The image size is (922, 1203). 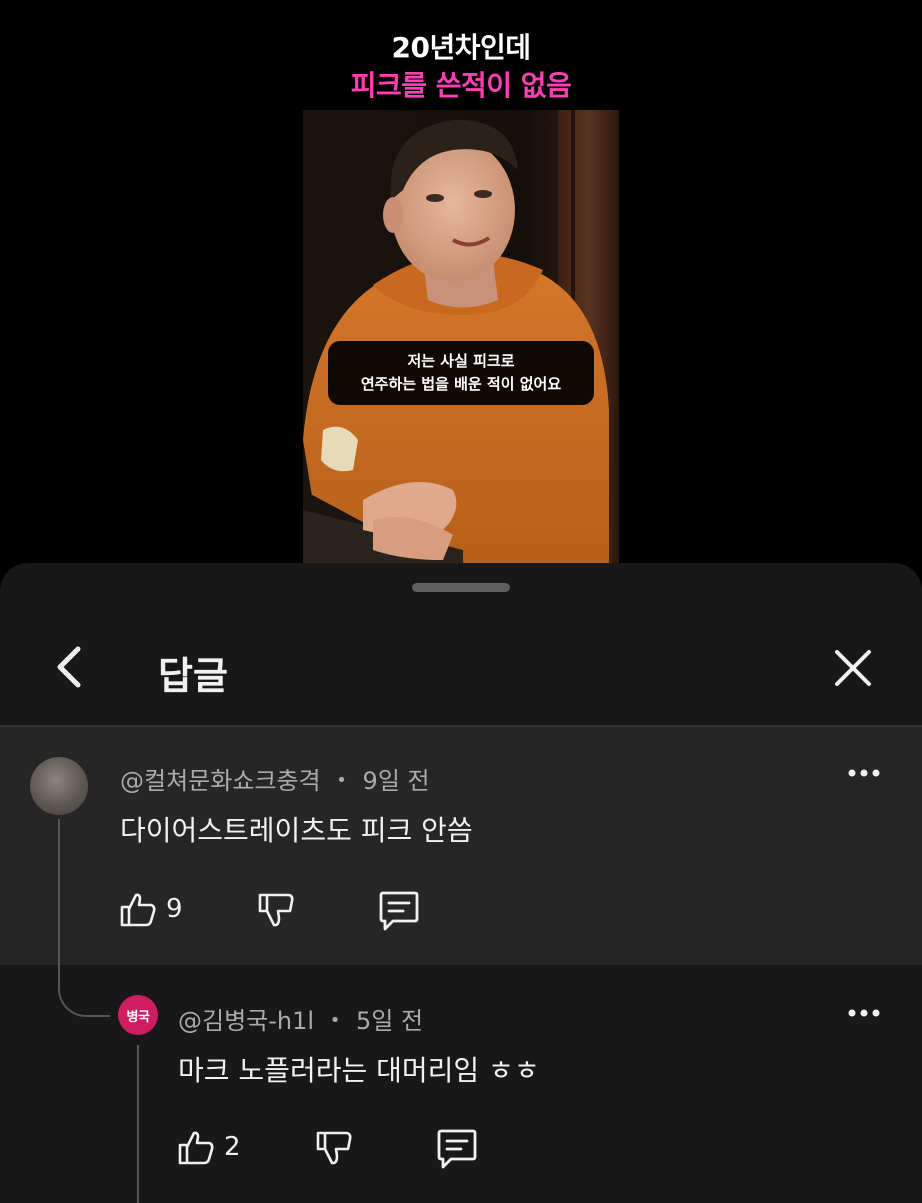 What do you see at coordinates (59, 786) in the screenshot?
I see `avatar` at bounding box center [59, 786].